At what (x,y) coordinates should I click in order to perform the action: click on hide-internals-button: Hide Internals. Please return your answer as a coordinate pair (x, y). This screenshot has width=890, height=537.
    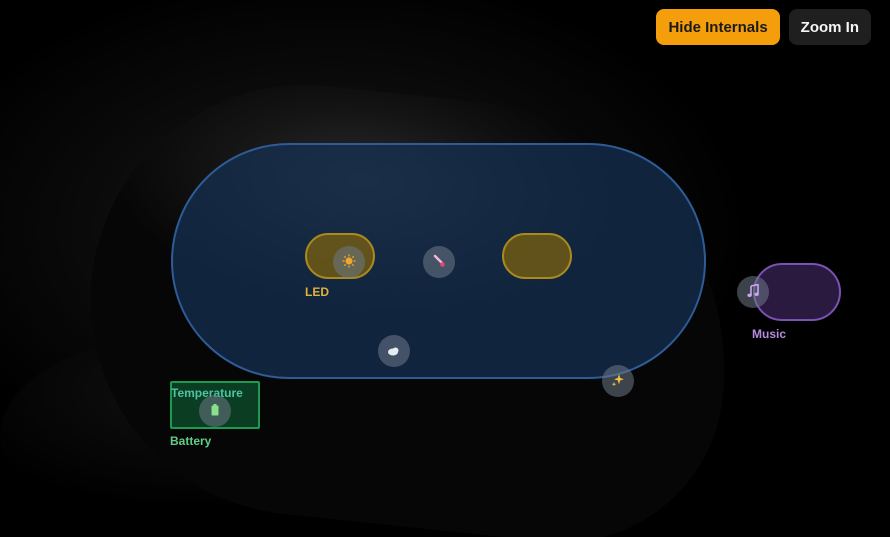
    Looking at the image, I should click on (718, 27).